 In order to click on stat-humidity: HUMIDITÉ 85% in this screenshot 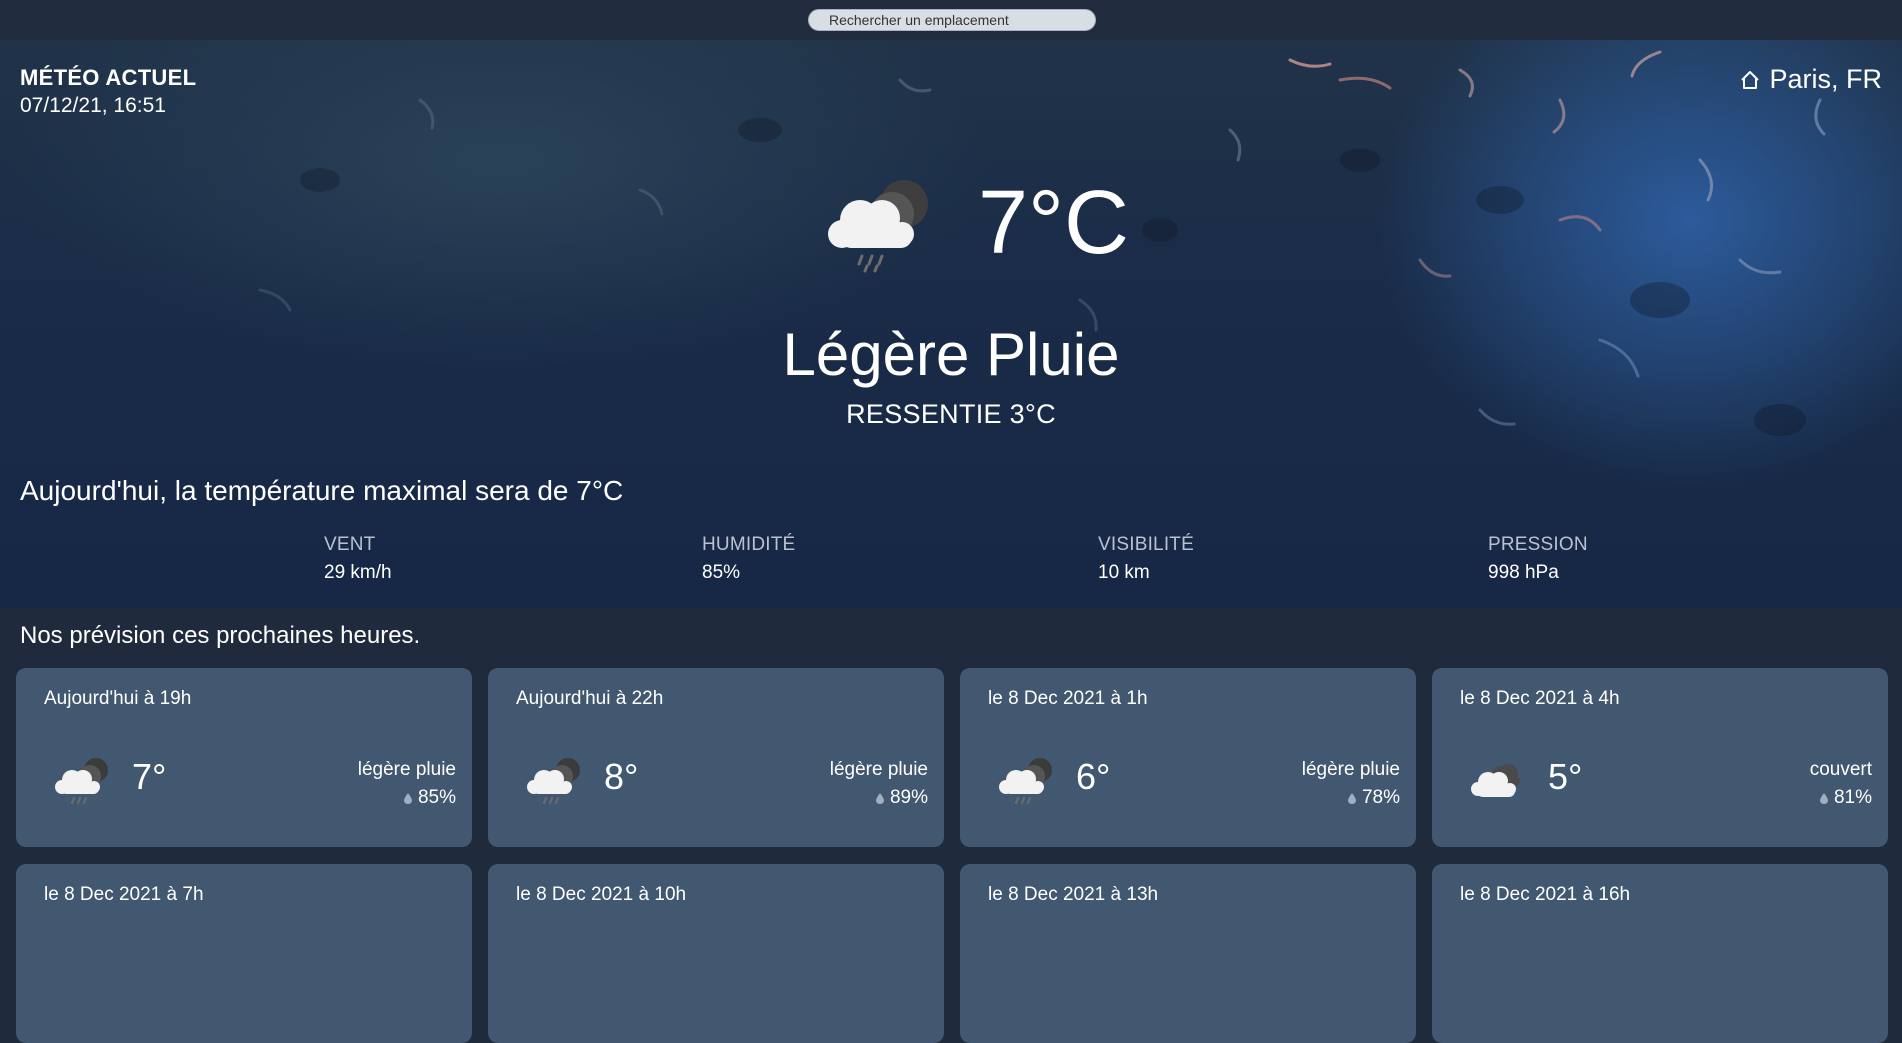, I will do `click(748, 559)`.